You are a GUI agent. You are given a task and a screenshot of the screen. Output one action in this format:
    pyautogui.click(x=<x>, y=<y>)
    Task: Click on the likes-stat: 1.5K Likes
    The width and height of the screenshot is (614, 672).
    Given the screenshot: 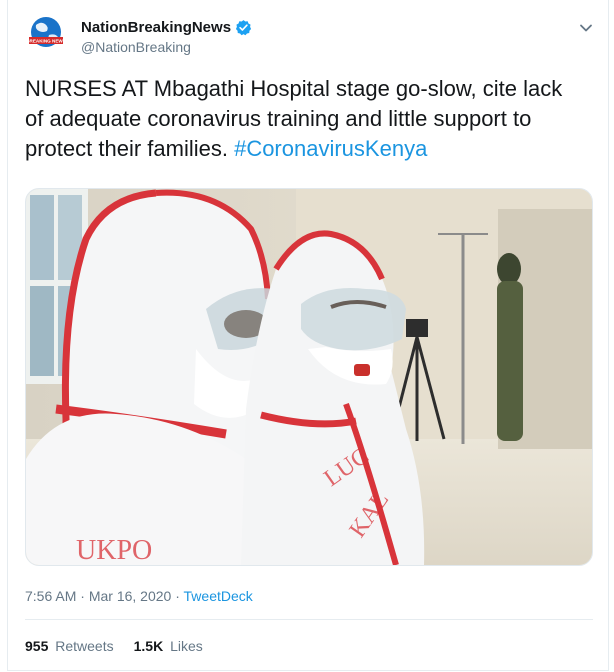 What is the action you would take?
    pyautogui.click(x=168, y=646)
    